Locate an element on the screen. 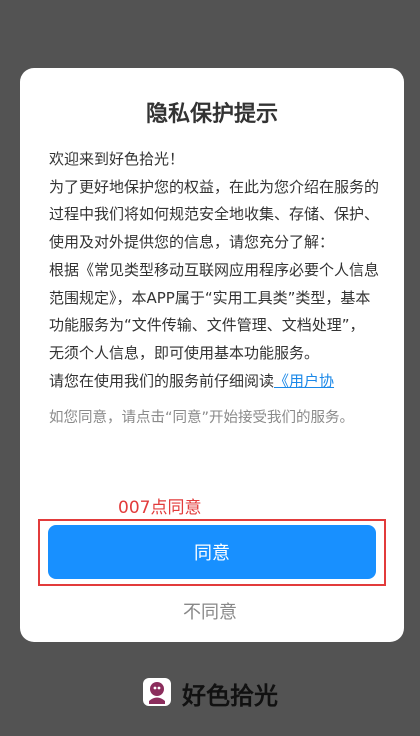  app-branding: 好色拾光 is located at coordinates (210, 693).